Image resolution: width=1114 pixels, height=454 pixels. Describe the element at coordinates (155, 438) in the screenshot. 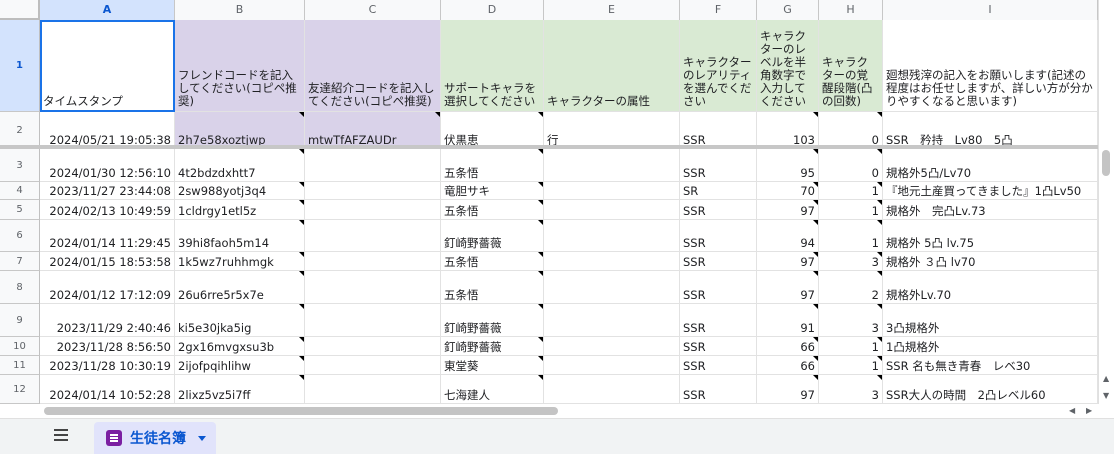

I see `sheet-tab: 生徒名簿` at that location.